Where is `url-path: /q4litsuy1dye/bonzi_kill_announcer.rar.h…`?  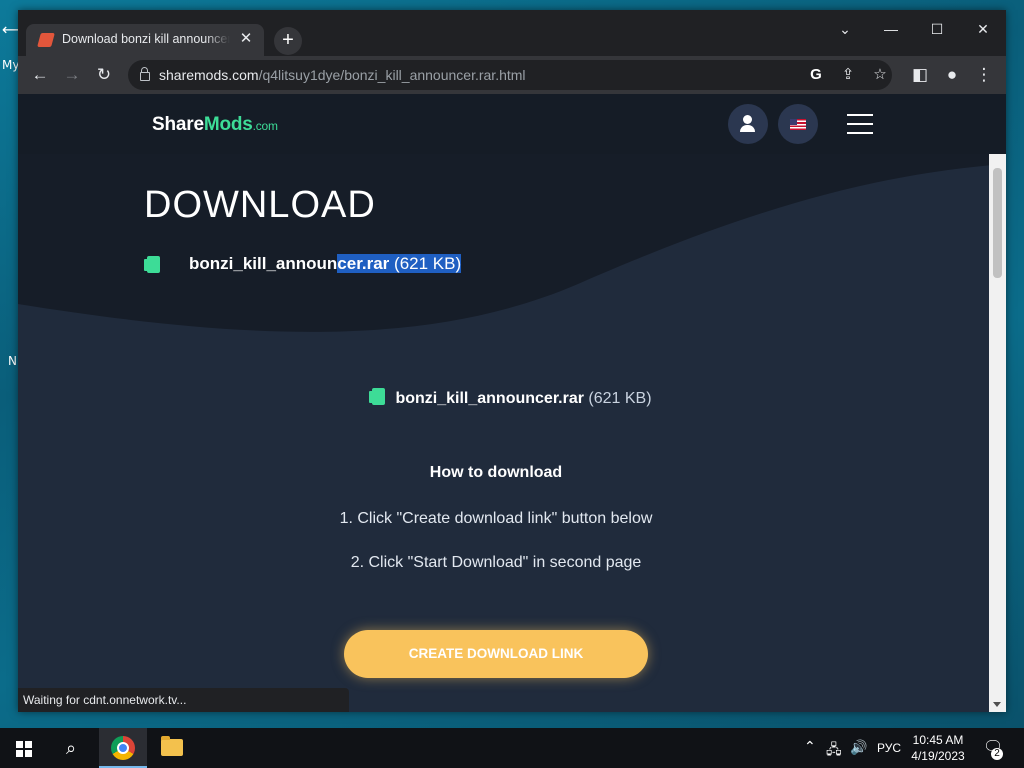 url-path: /q4litsuy1dye/bonzi_kill_announcer.rar.h… is located at coordinates (392, 75).